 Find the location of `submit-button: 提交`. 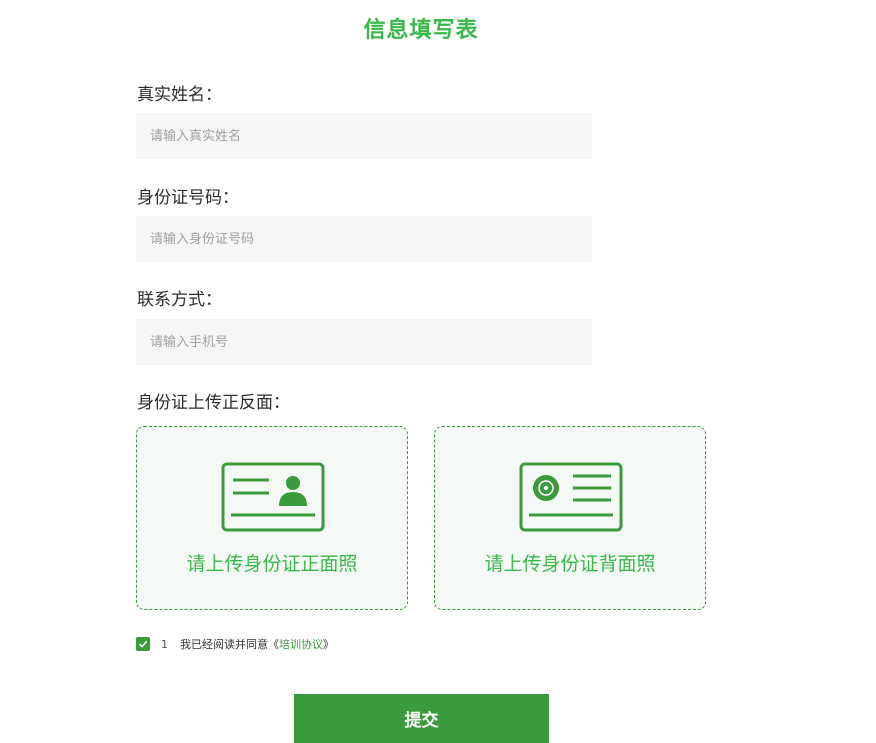

submit-button: 提交 is located at coordinates (421, 718).